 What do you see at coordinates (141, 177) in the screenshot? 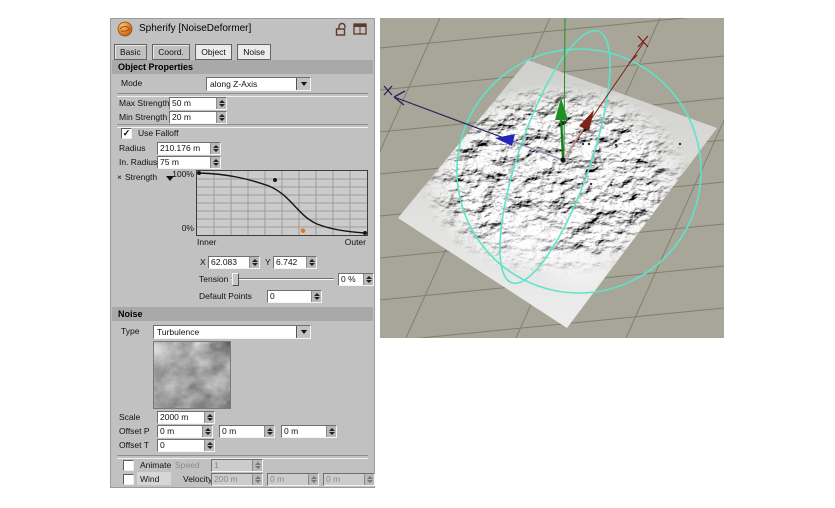
I see `strength-axis-label: Strength` at bounding box center [141, 177].